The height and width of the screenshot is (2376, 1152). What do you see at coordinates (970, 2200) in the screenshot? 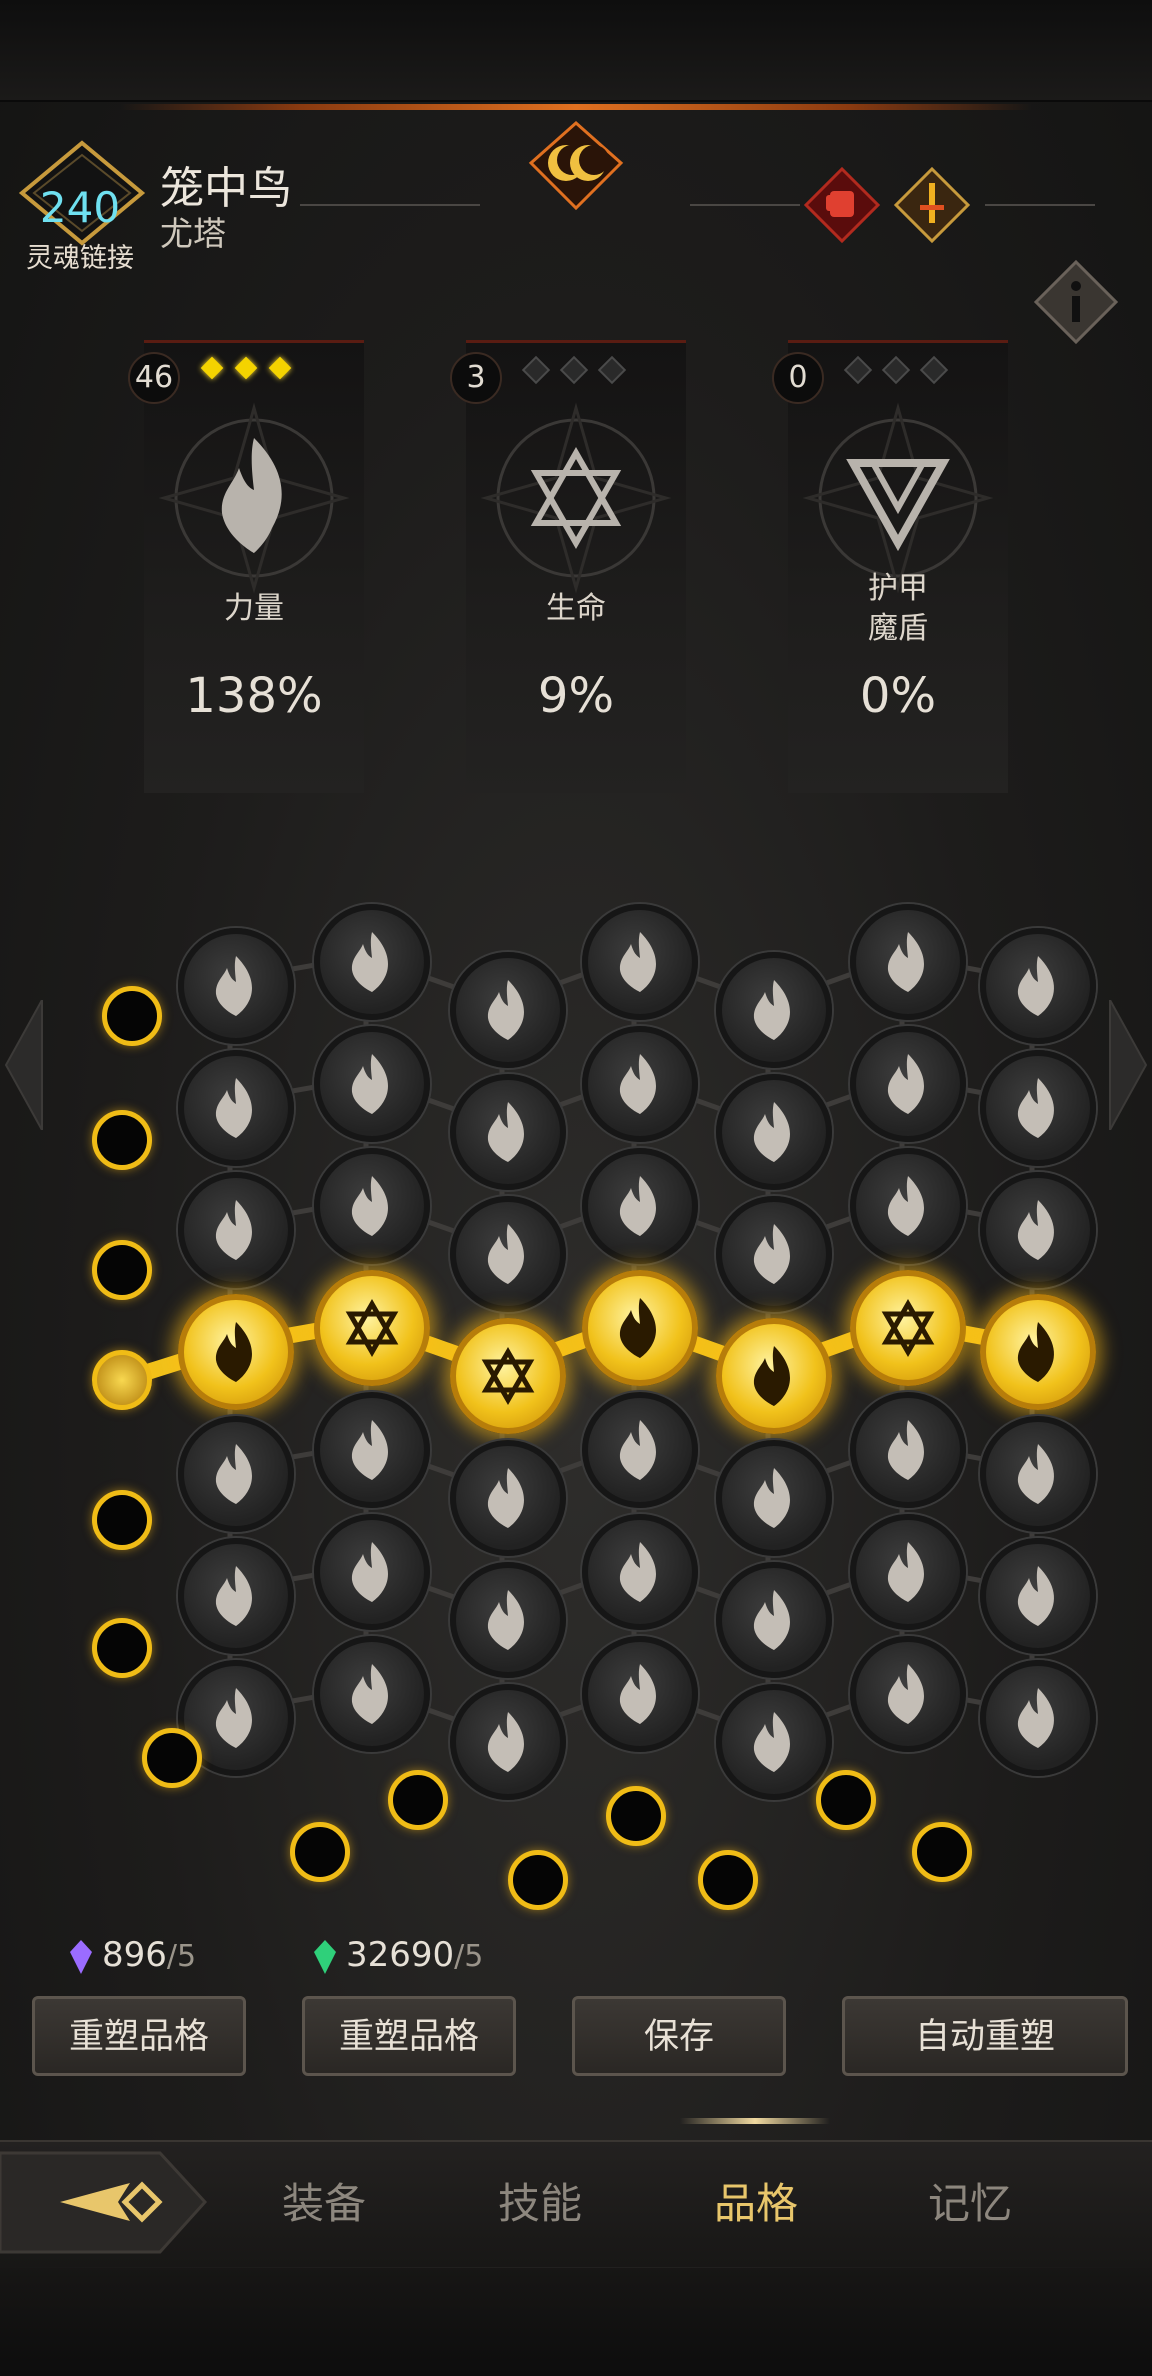
I see `tab-memory: 记忆` at bounding box center [970, 2200].